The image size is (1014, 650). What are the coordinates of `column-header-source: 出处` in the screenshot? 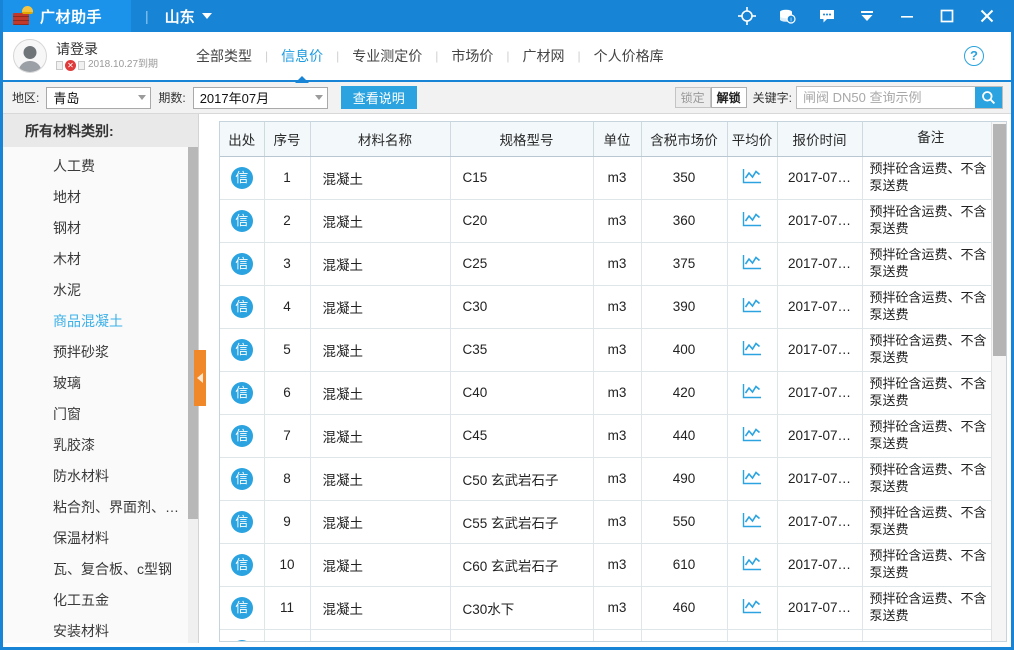 It's located at (242, 139).